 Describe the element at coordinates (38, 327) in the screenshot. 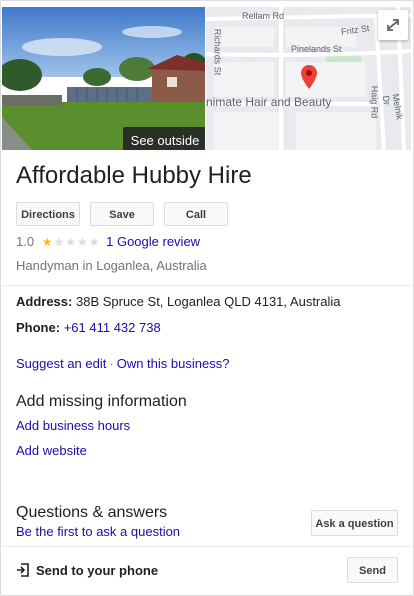

I see `phone-label: Phone:` at that location.